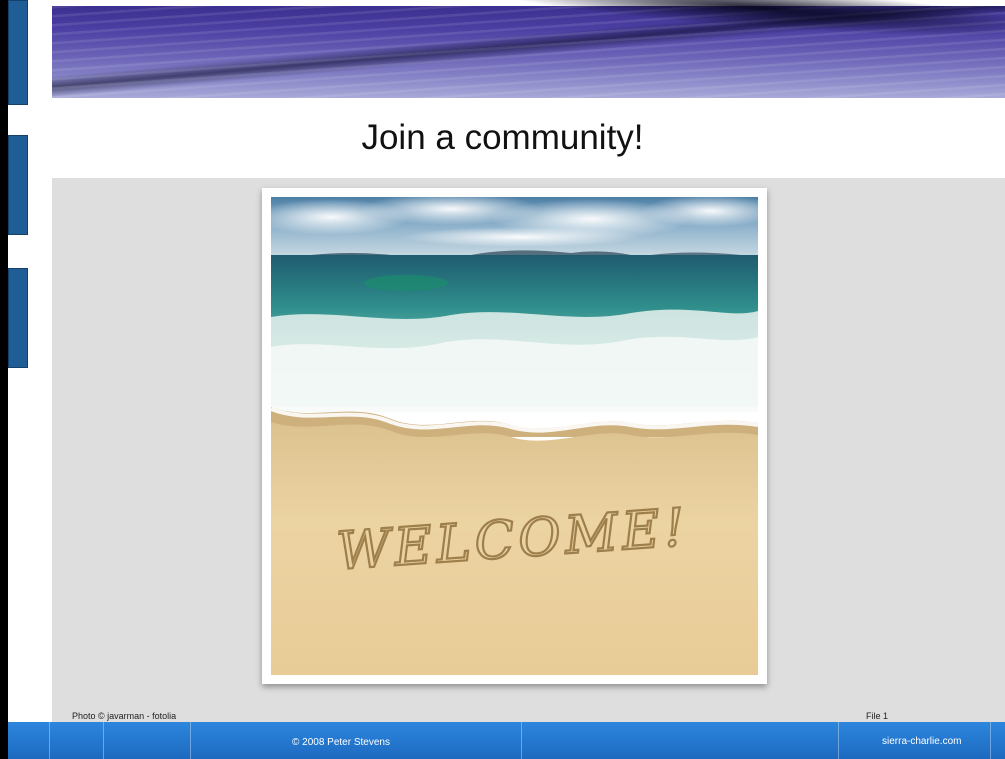 Image resolution: width=1005 pixels, height=759 pixels. What do you see at coordinates (528, 52) in the screenshot?
I see `header-banner-image` at bounding box center [528, 52].